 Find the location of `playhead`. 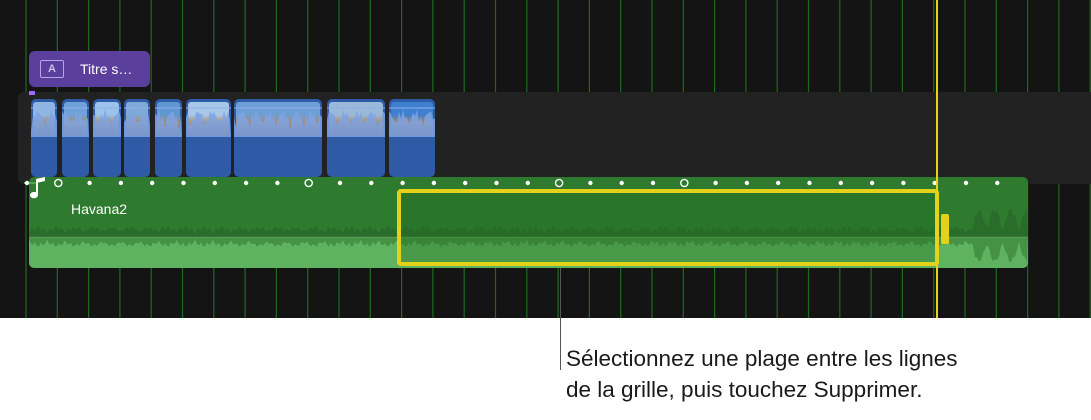

playhead is located at coordinates (937, 159).